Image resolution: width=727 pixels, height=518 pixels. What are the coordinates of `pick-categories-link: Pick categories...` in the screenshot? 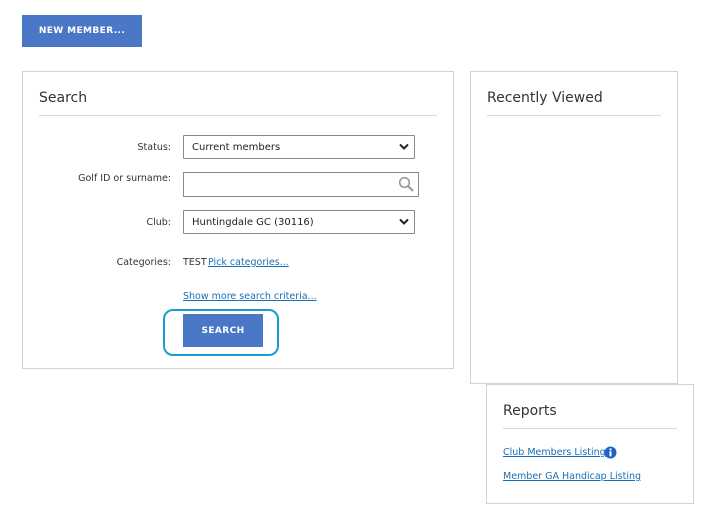 It's located at (248, 262).